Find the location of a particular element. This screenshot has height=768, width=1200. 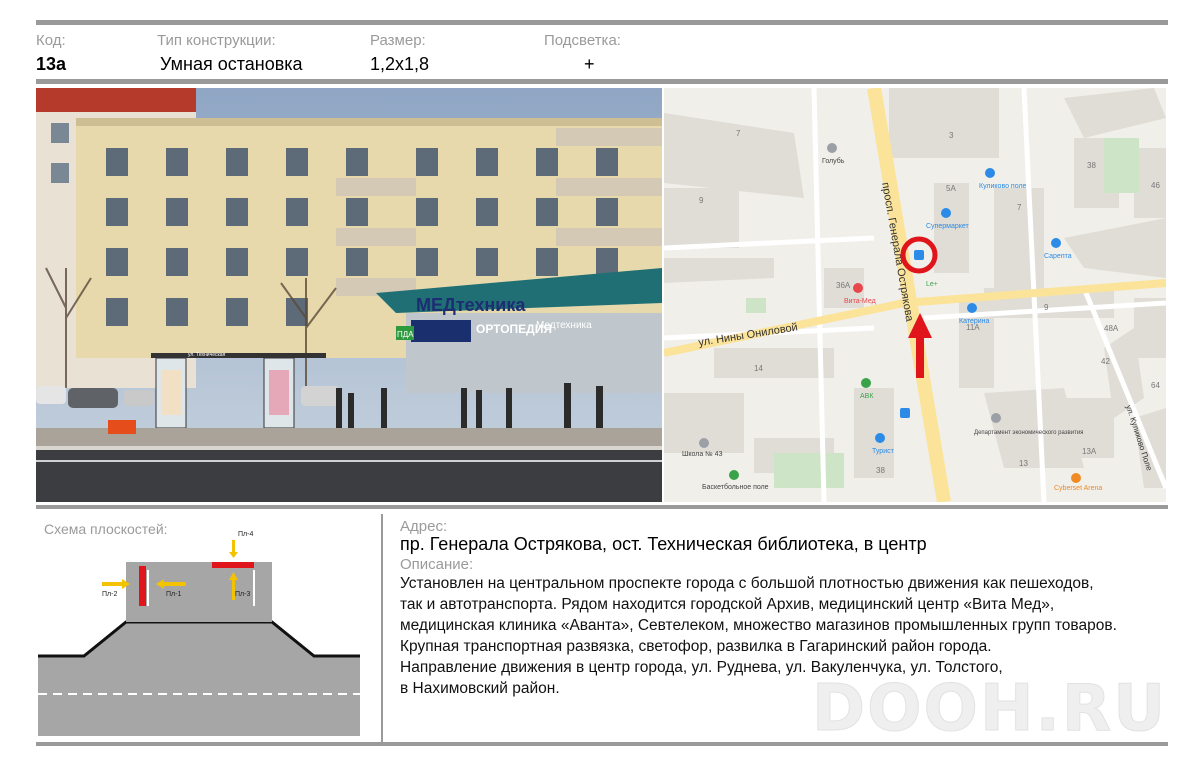

poi-label: Сарепта is located at coordinates (1058, 256).